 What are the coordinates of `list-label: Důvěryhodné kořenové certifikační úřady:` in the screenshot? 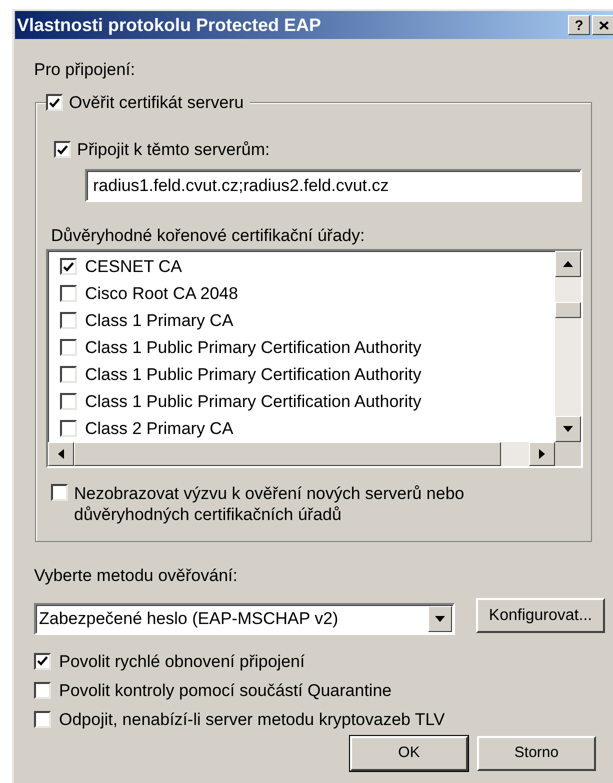 It's located at (208, 236).